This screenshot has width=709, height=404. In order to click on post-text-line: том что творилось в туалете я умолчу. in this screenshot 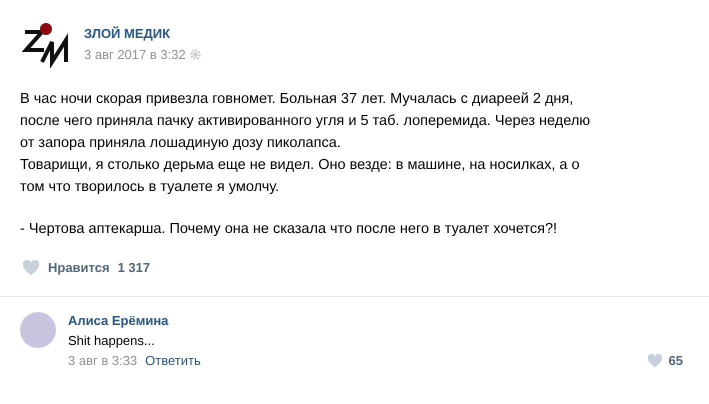, I will do `click(150, 187)`.